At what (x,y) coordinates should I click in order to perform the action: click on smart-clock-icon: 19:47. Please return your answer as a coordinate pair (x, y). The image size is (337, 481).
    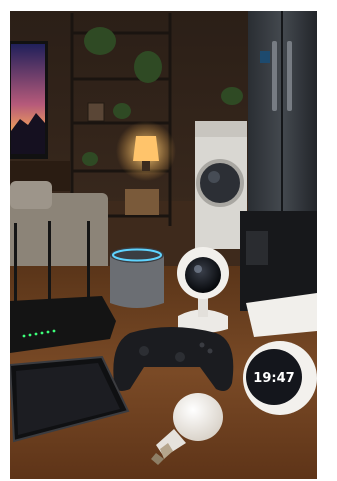
    Looking at the image, I should click on (280, 378).